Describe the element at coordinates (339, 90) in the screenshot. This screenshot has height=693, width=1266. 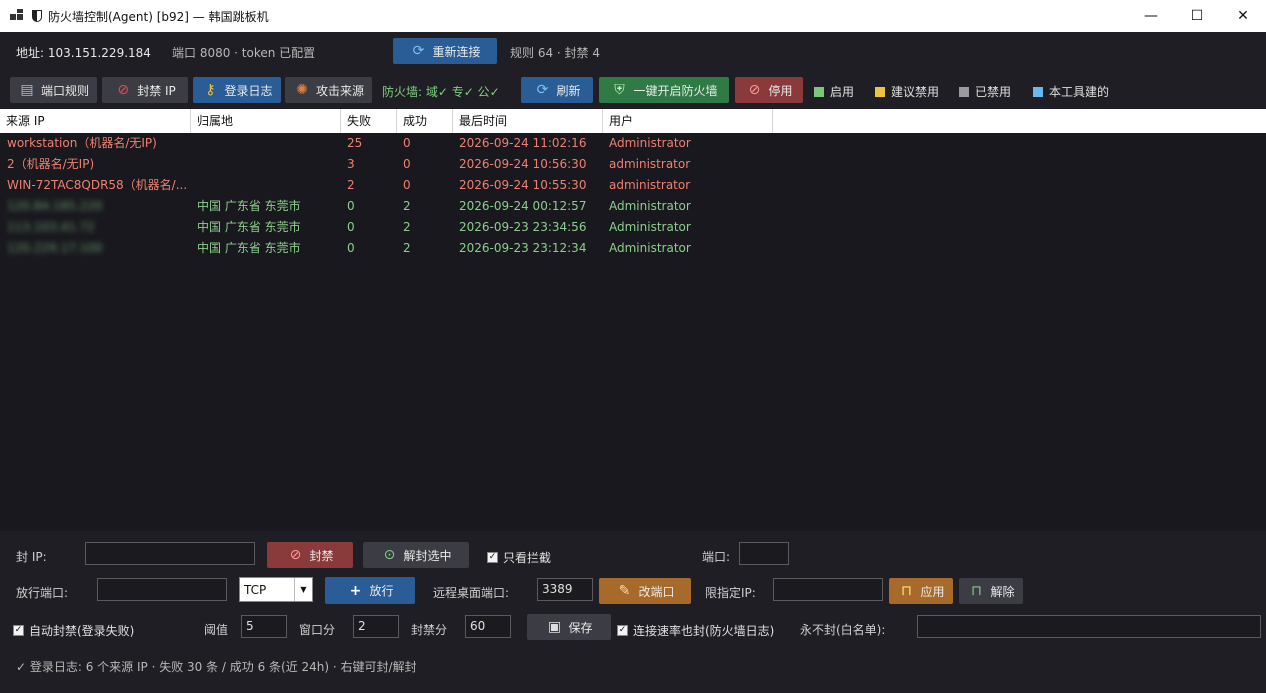
I see `tab-attack-source-label: 攻击来源` at that location.